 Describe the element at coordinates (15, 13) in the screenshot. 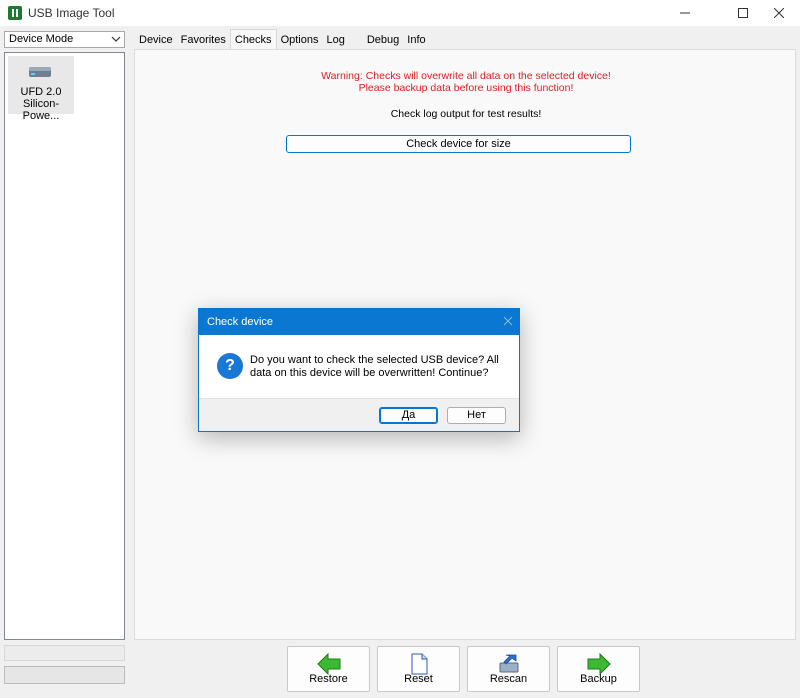

I see `app-icon` at that location.